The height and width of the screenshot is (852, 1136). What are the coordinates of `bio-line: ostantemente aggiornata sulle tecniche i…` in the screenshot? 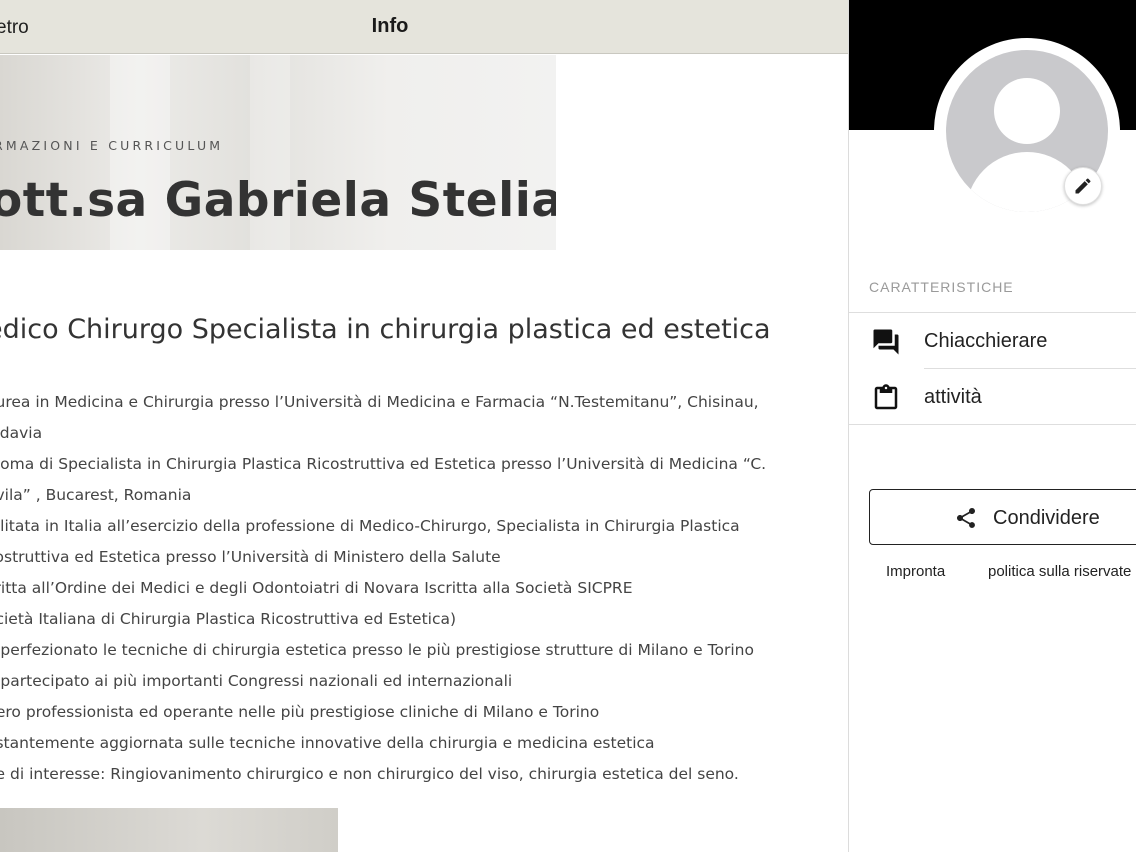 It's located at (327, 743).